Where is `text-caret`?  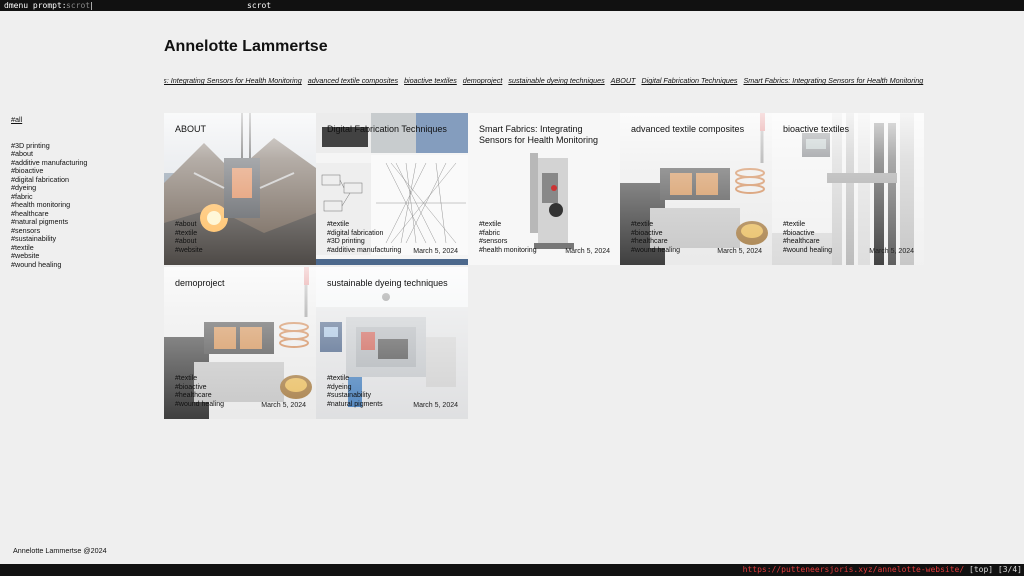
text-caret is located at coordinates (92, 5).